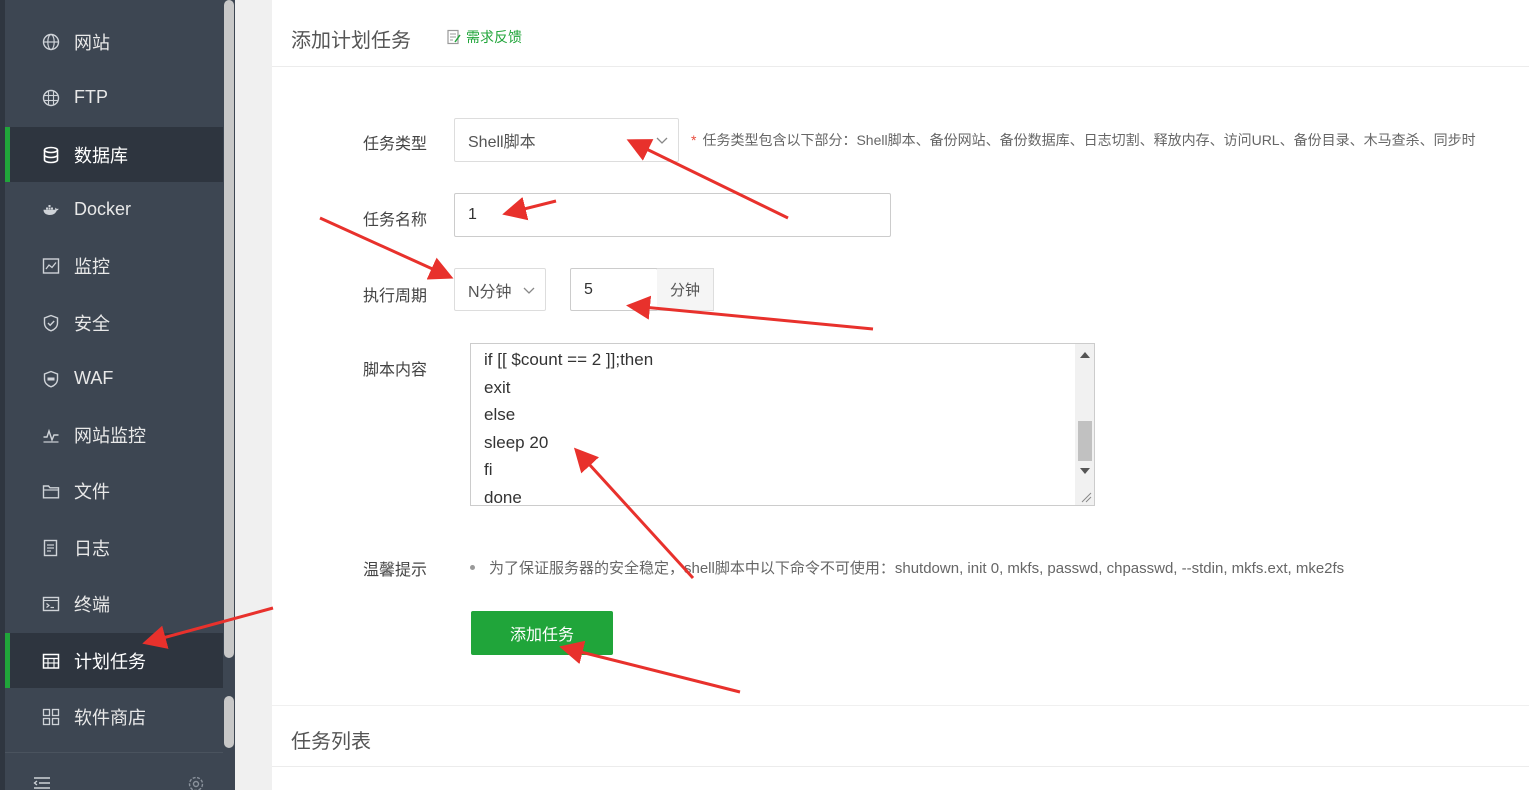  What do you see at coordinates (51, 604) in the screenshot?
I see `terminal-icon` at bounding box center [51, 604].